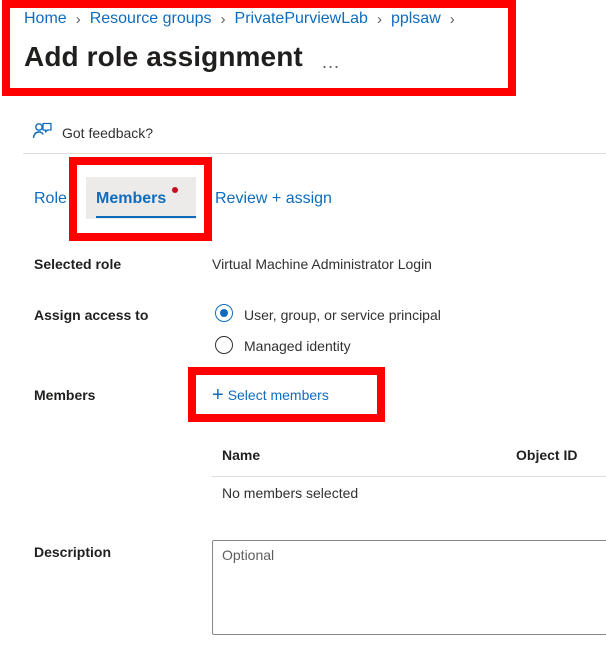  I want to click on divider, so click(314, 153).